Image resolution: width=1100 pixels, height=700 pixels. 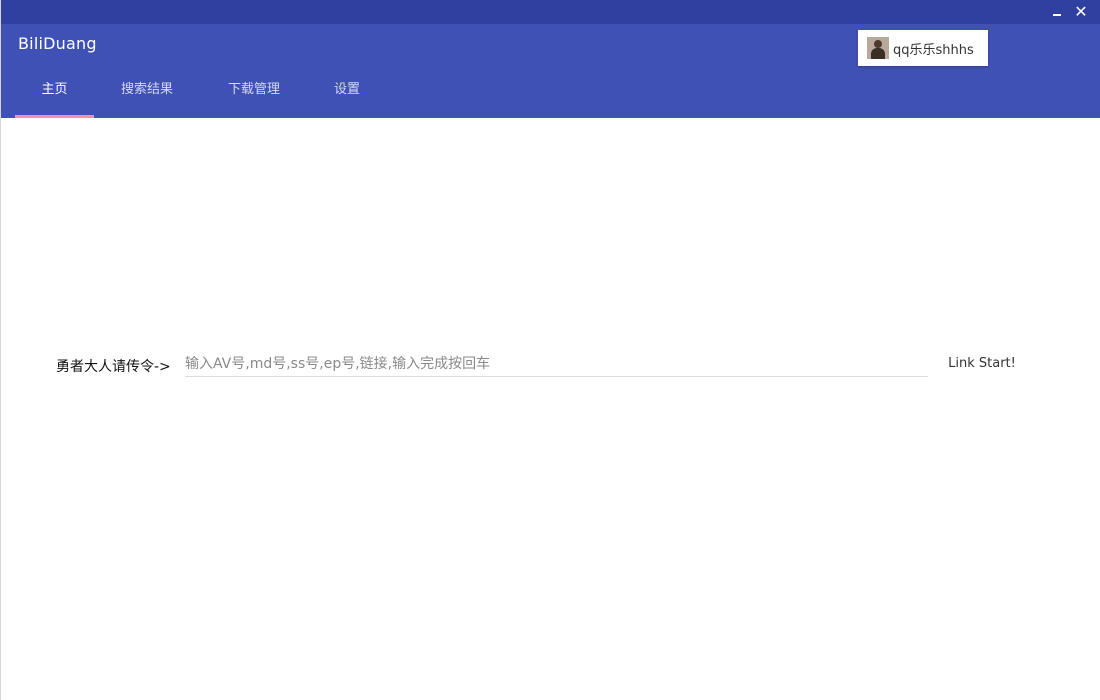 What do you see at coordinates (982, 364) in the screenshot?
I see `link-start-button: Link Start!` at bounding box center [982, 364].